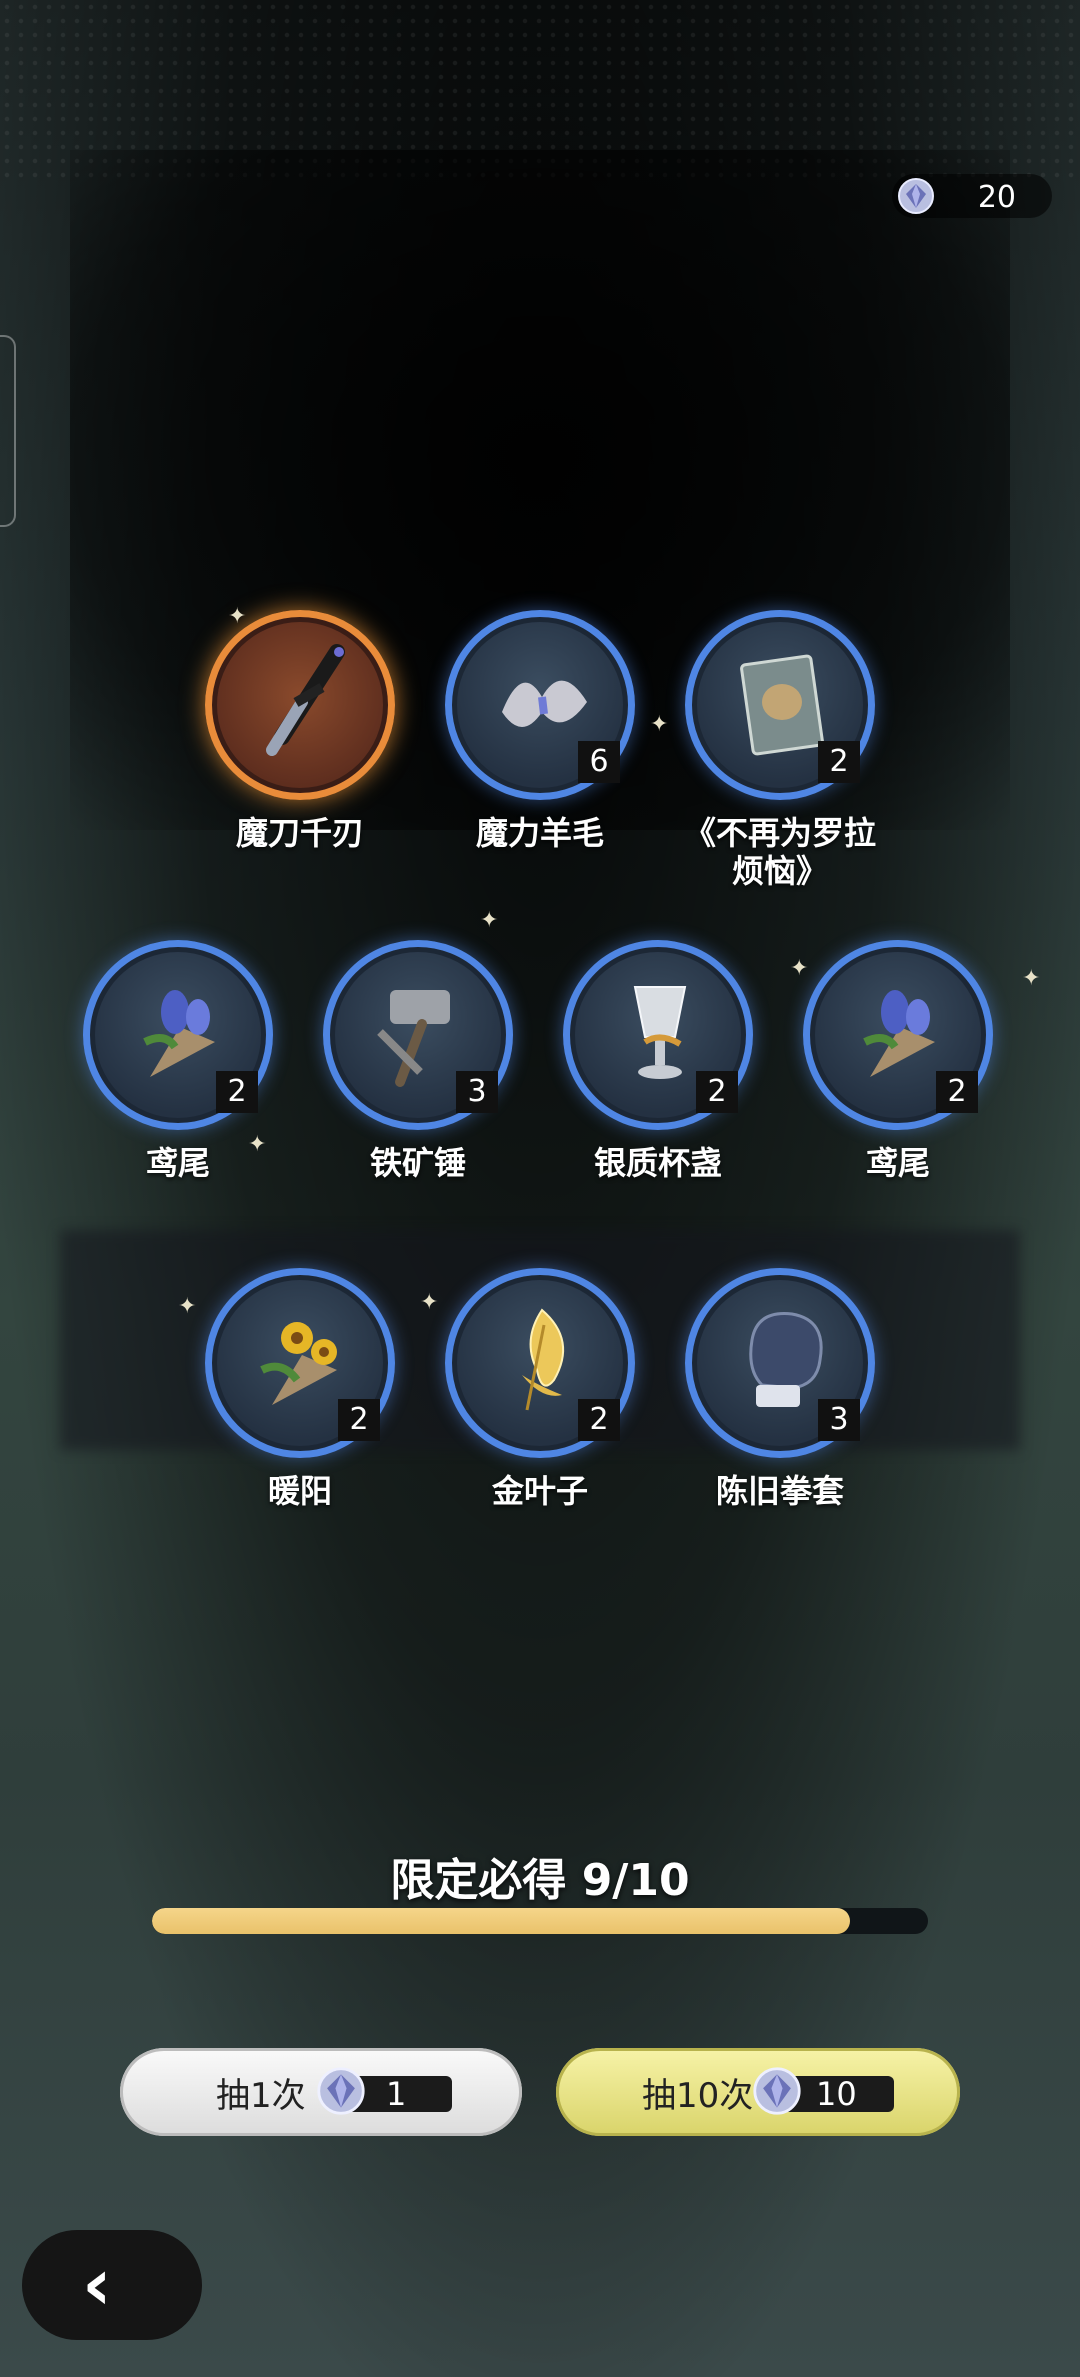  Describe the element at coordinates (261, 2096) in the screenshot. I see `draw-one-label: 抽1次` at that location.